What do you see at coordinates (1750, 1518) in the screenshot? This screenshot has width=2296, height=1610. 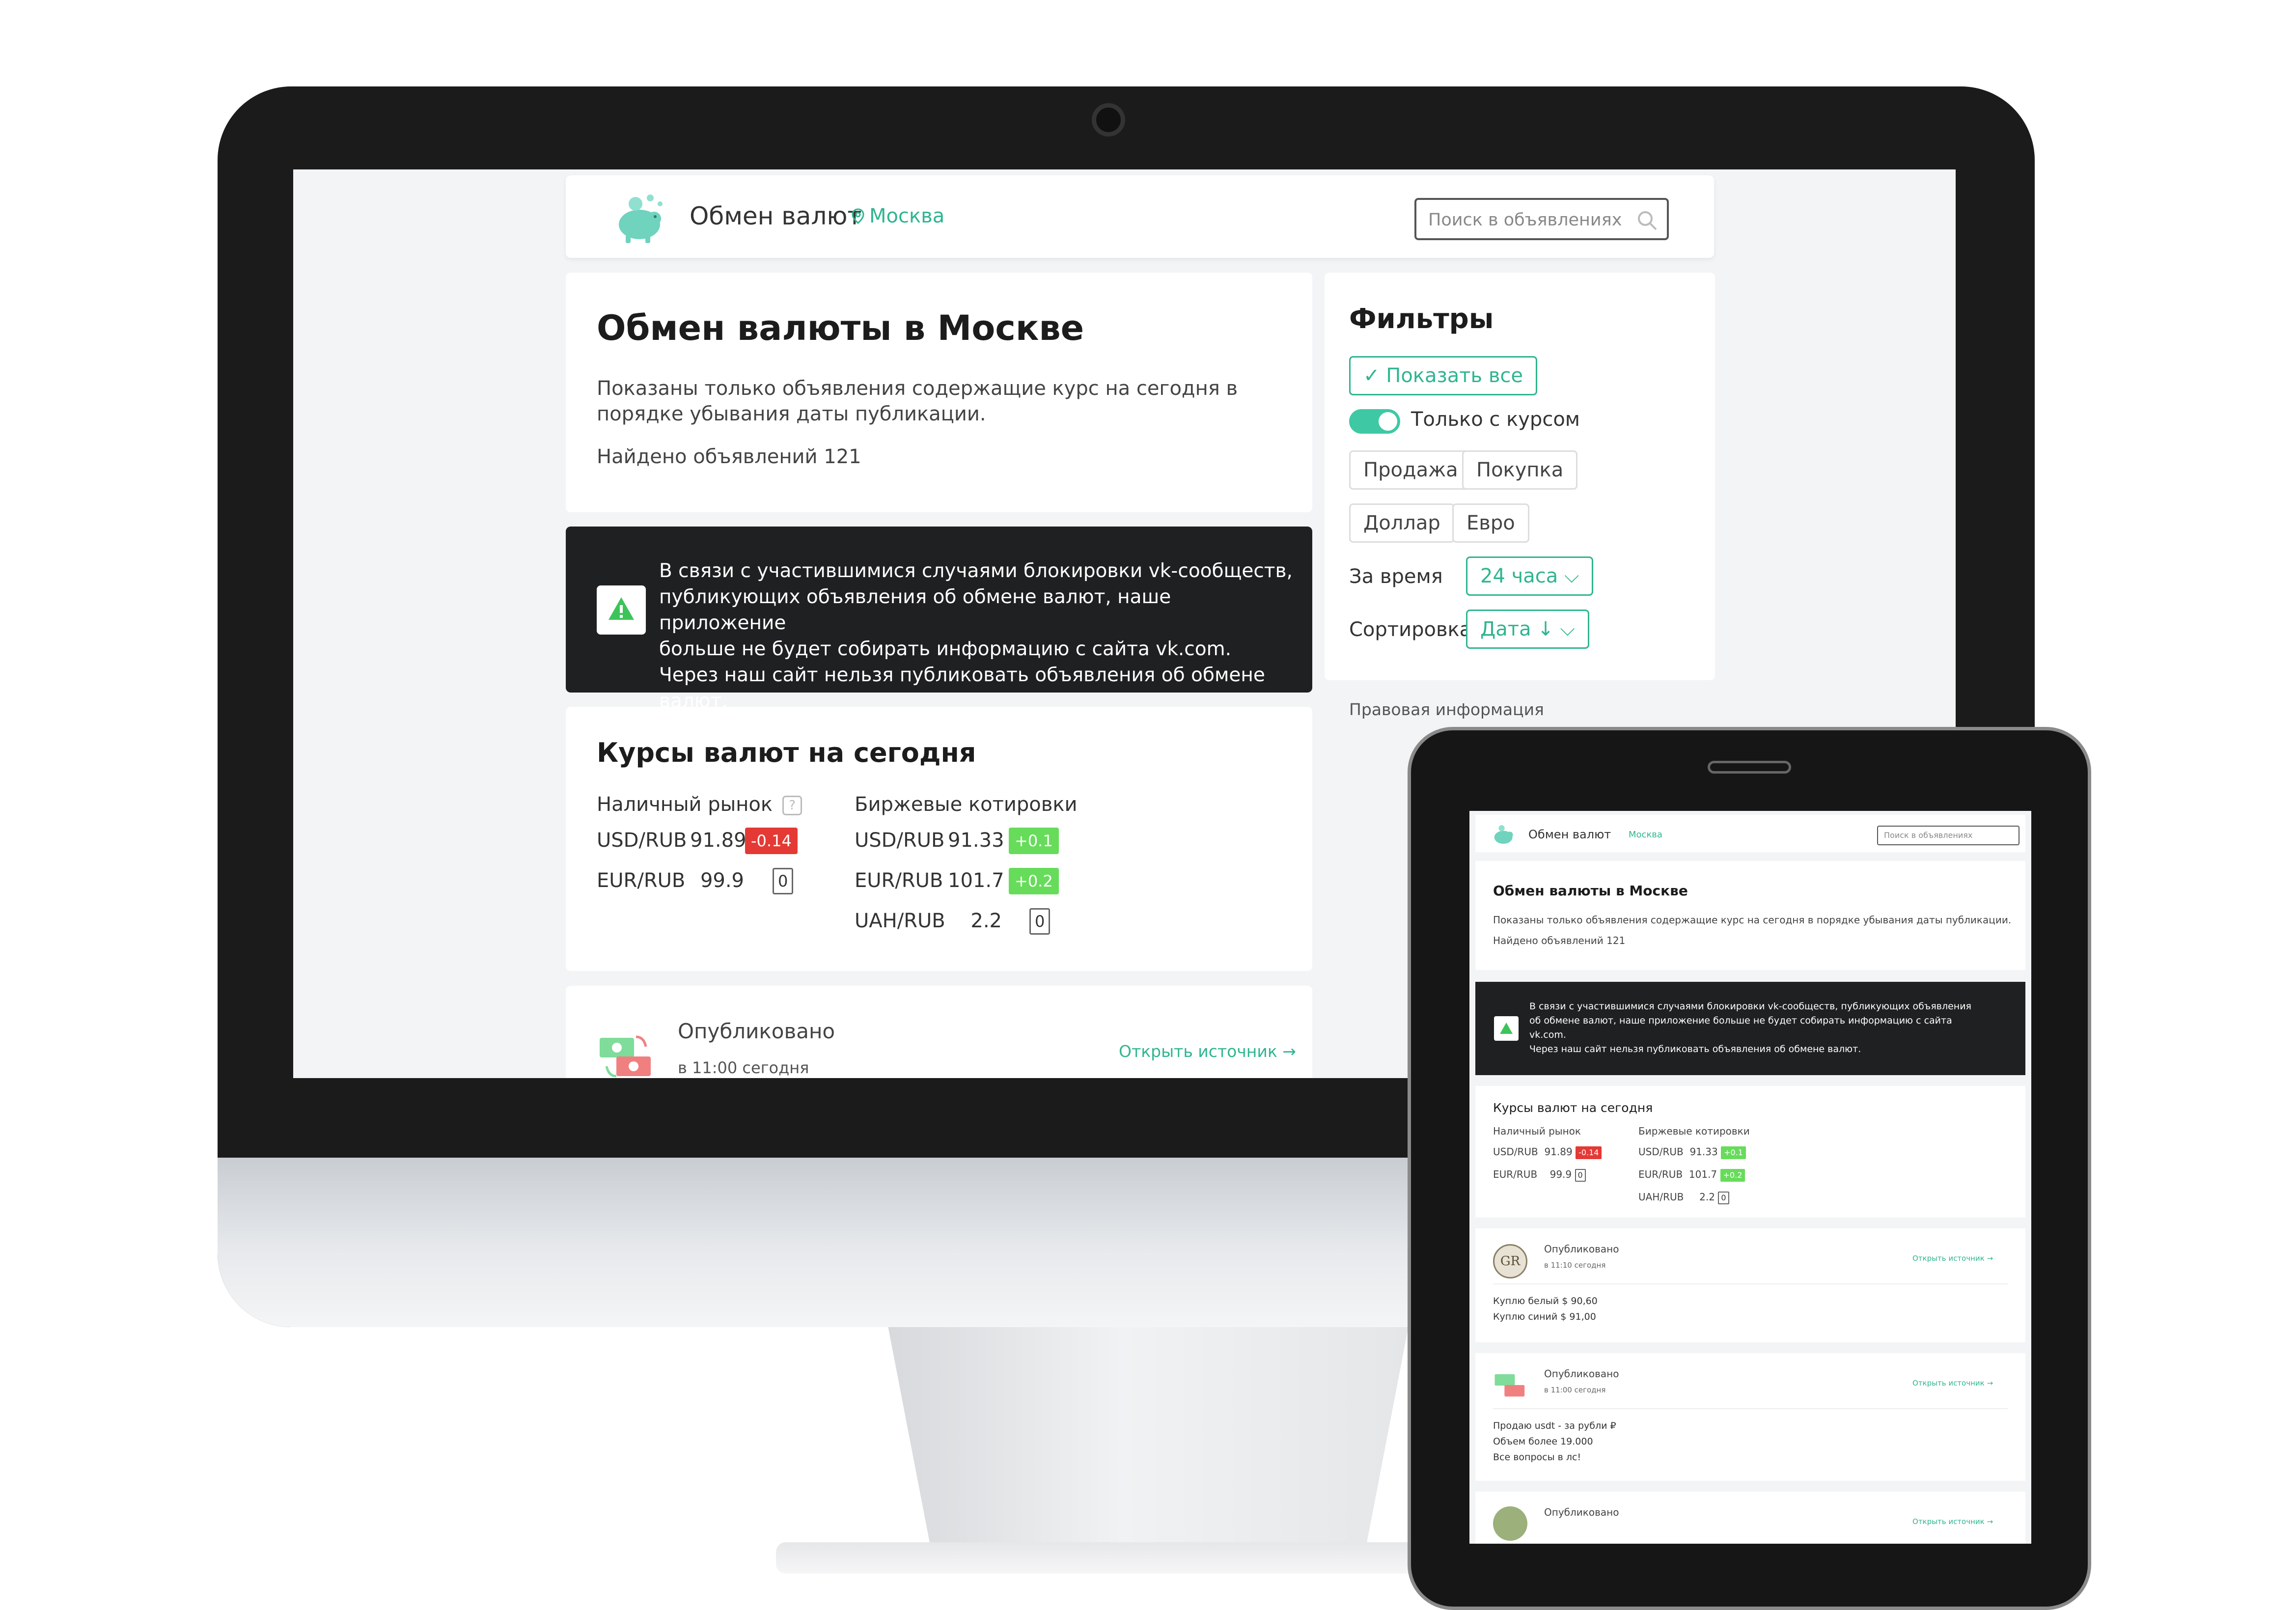 I see `listing-card: Опубликовано Открыть источник →` at bounding box center [1750, 1518].